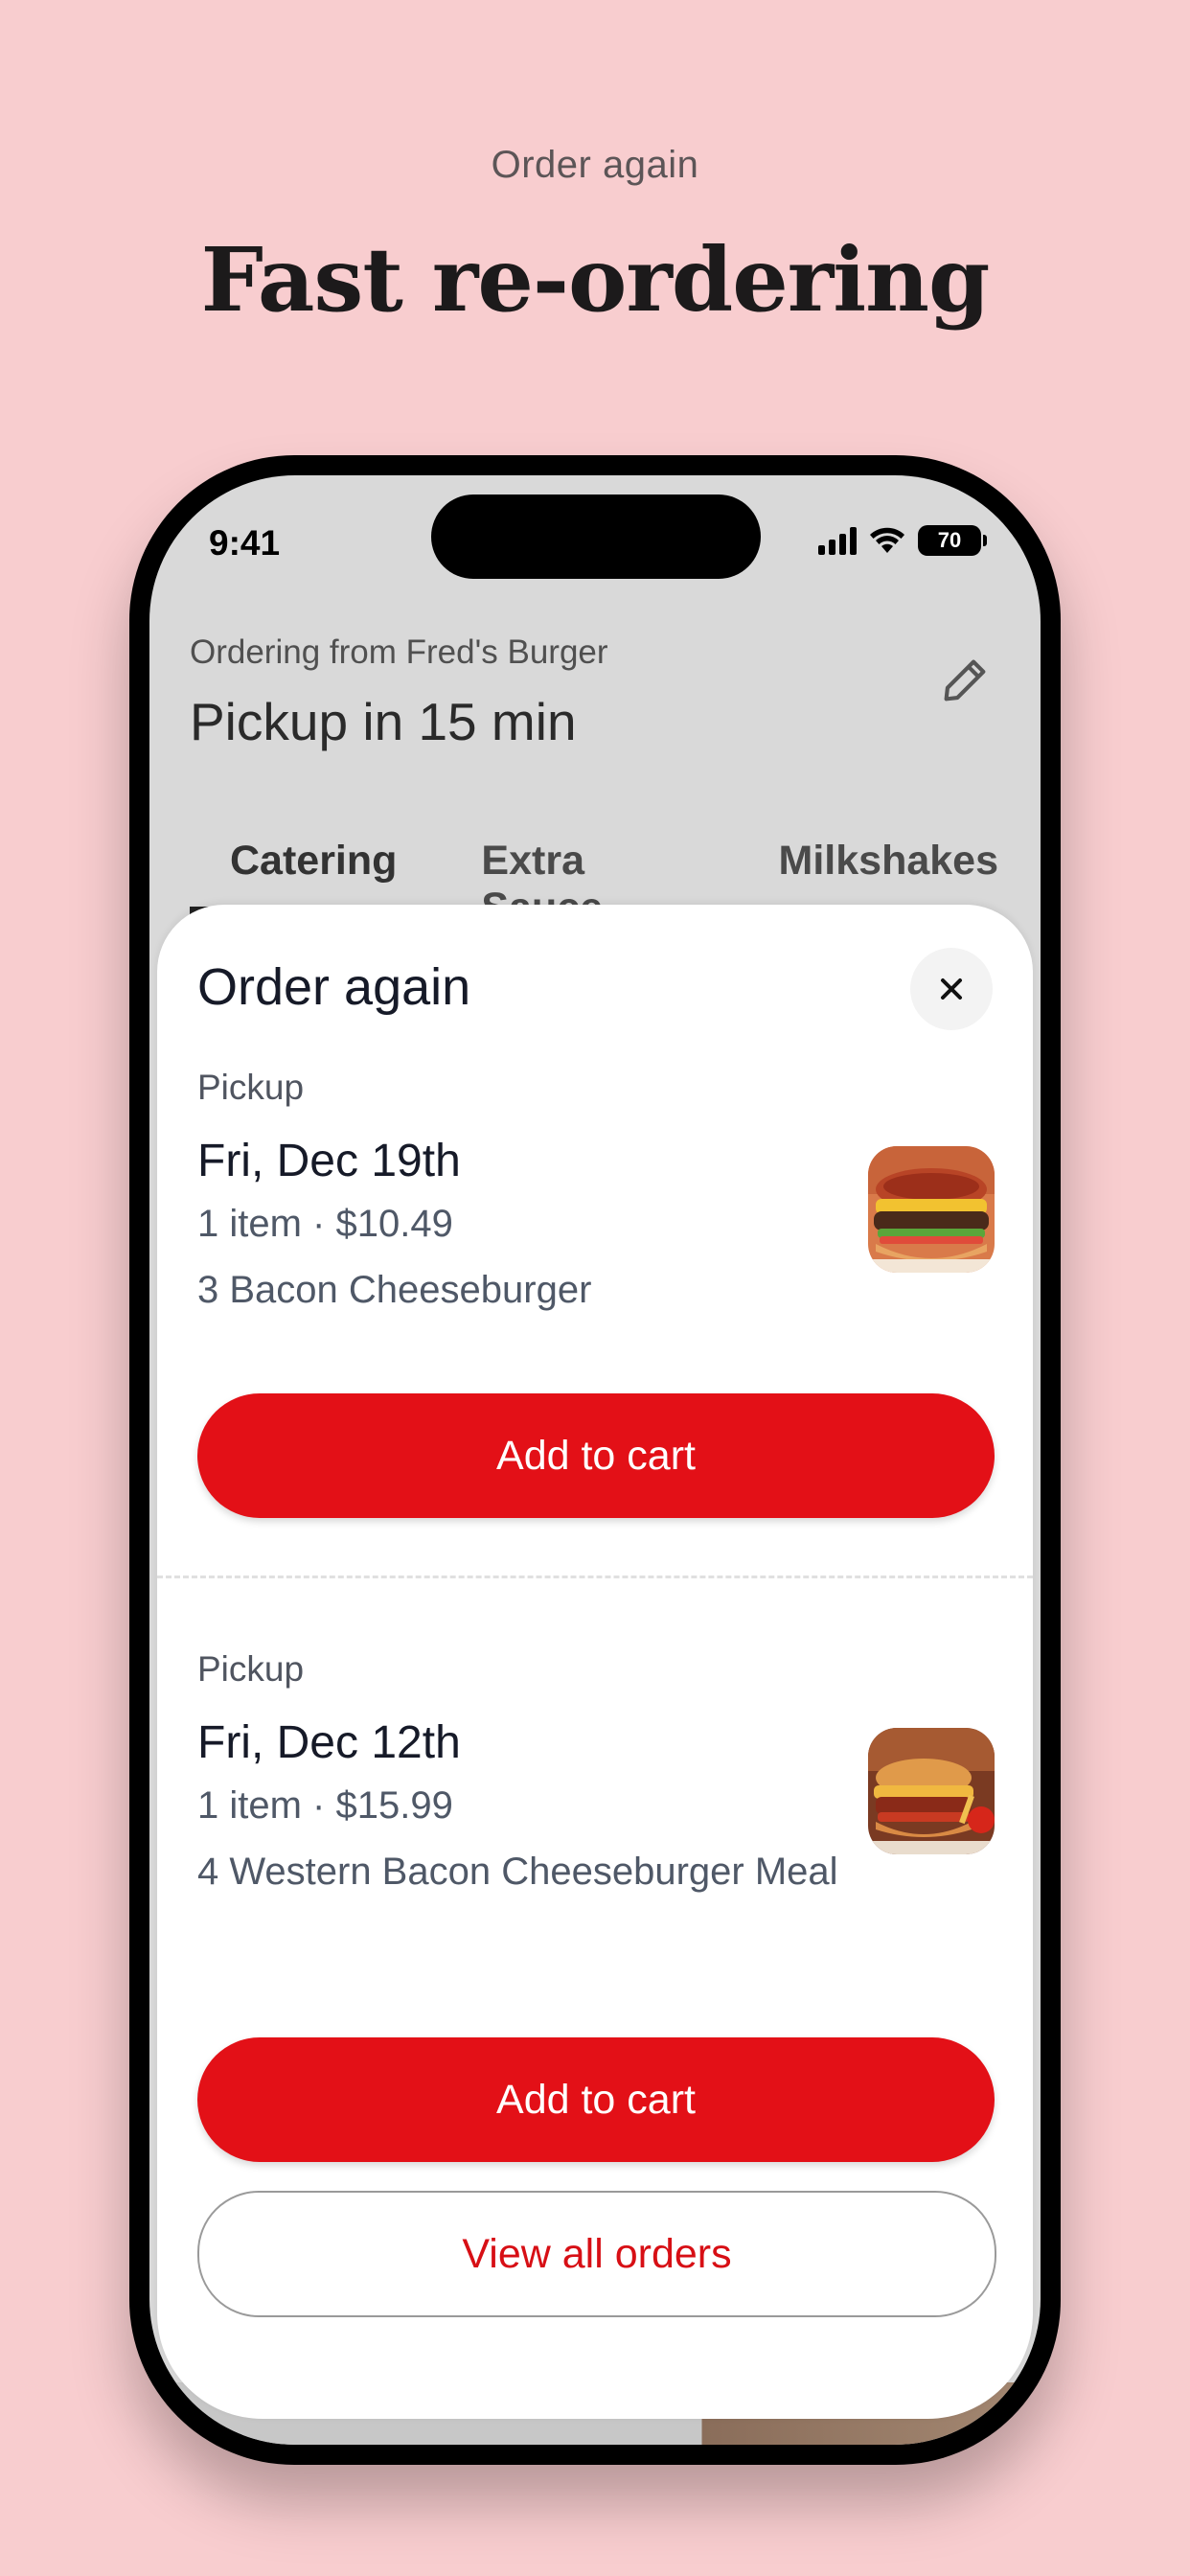 The height and width of the screenshot is (2576, 1190). I want to click on burger-meal-image, so click(932, 1791).